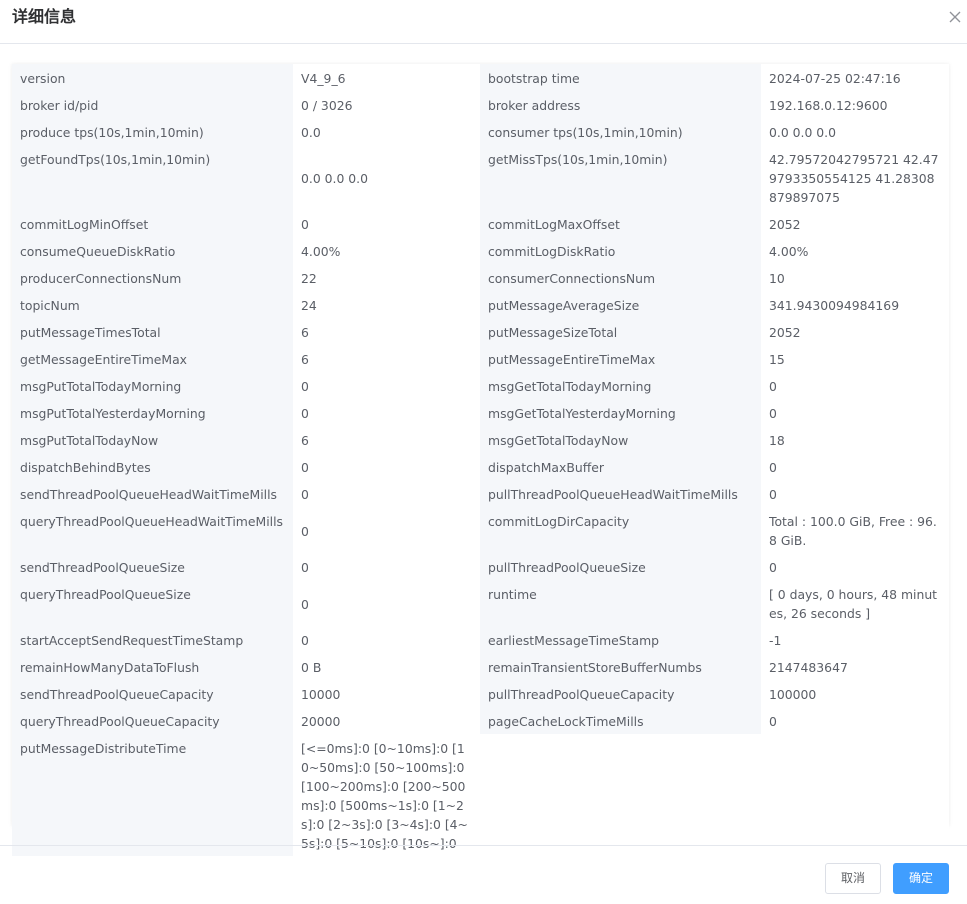 The image size is (967, 904). Describe the element at coordinates (152, 603) in the screenshot. I see `row-label: queryThreadPoolQueueSize` at that location.